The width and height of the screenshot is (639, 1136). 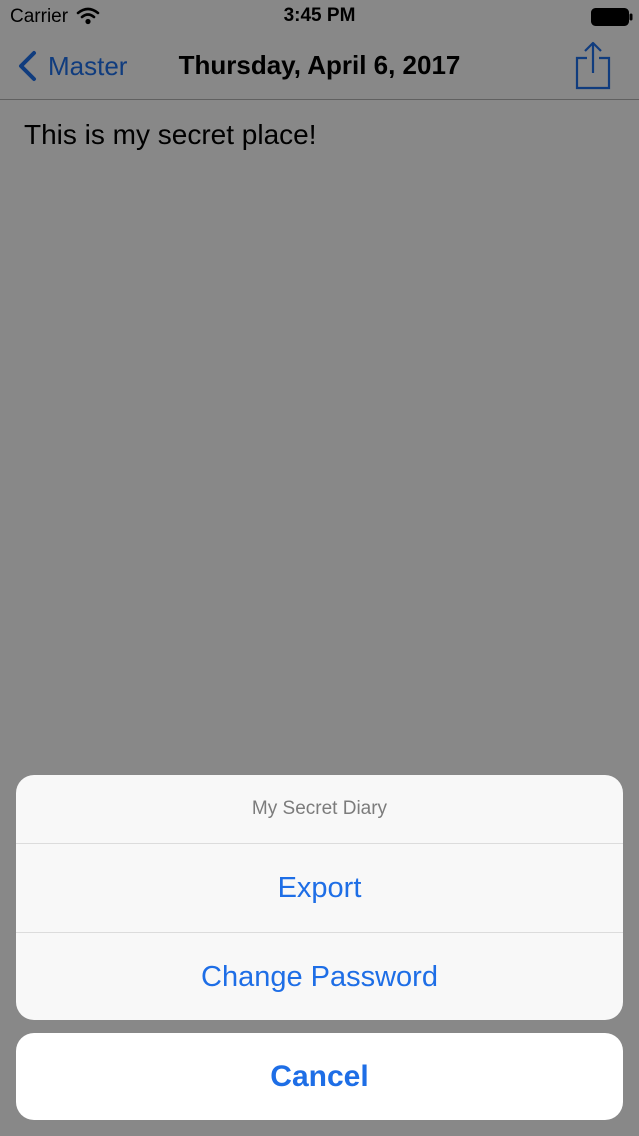 What do you see at coordinates (319, 809) in the screenshot?
I see `action-sheet-title: My Secret Diary` at bounding box center [319, 809].